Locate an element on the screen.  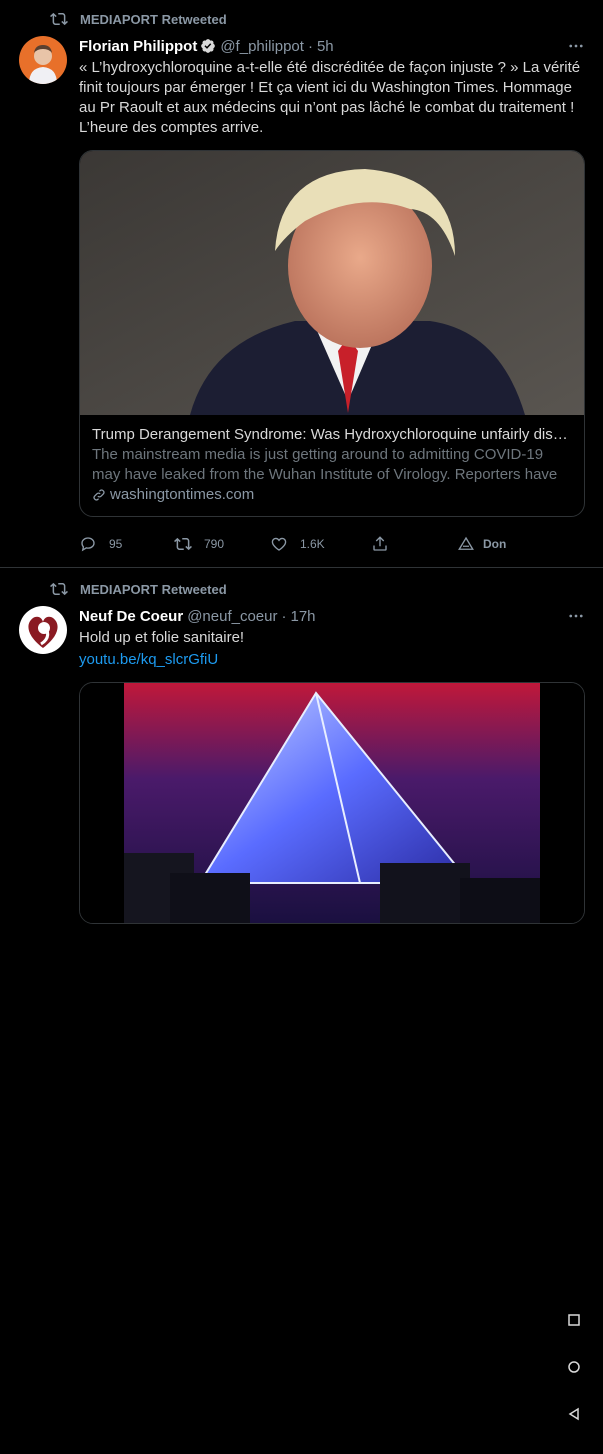
tweet-text: Hold up et folie sanitaire! is located at coordinates (162, 637).